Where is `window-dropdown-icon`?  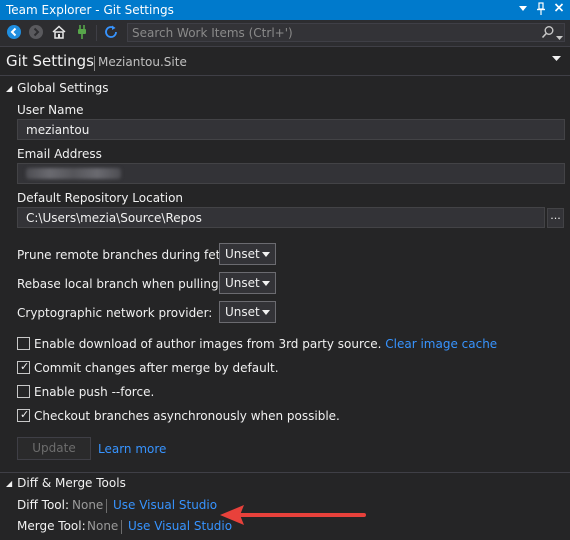 window-dropdown-icon is located at coordinates (523, 9).